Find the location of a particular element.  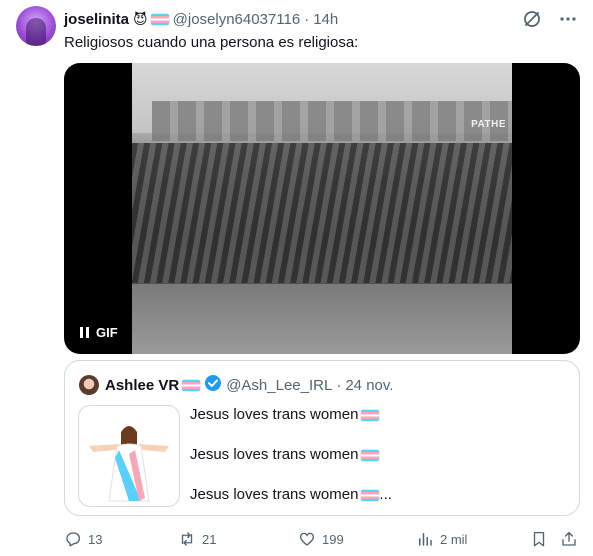

gif-badge: GIF is located at coordinates (107, 332).